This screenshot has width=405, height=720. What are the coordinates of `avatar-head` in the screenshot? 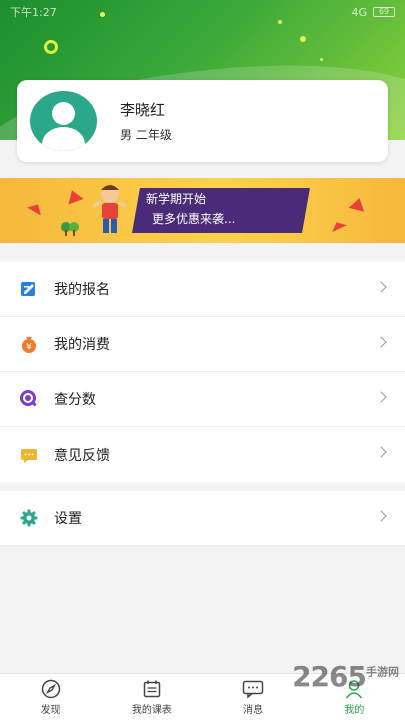 It's located at (63, 113).